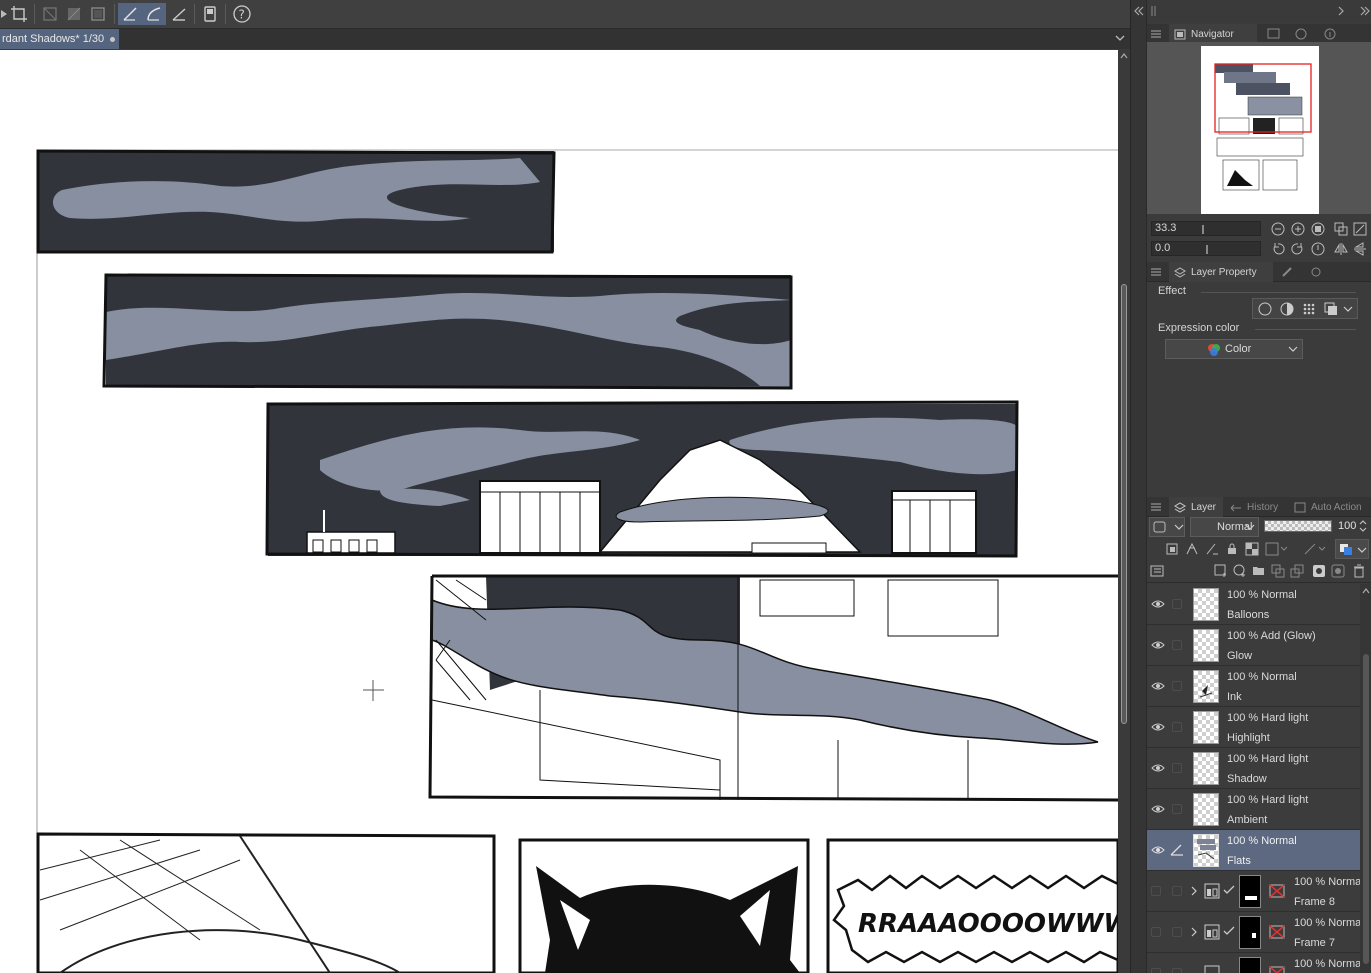 Image resolution: width=1371 pixels, height=973 pixels. I want to click on tab-history: History, so click(1256, 507).